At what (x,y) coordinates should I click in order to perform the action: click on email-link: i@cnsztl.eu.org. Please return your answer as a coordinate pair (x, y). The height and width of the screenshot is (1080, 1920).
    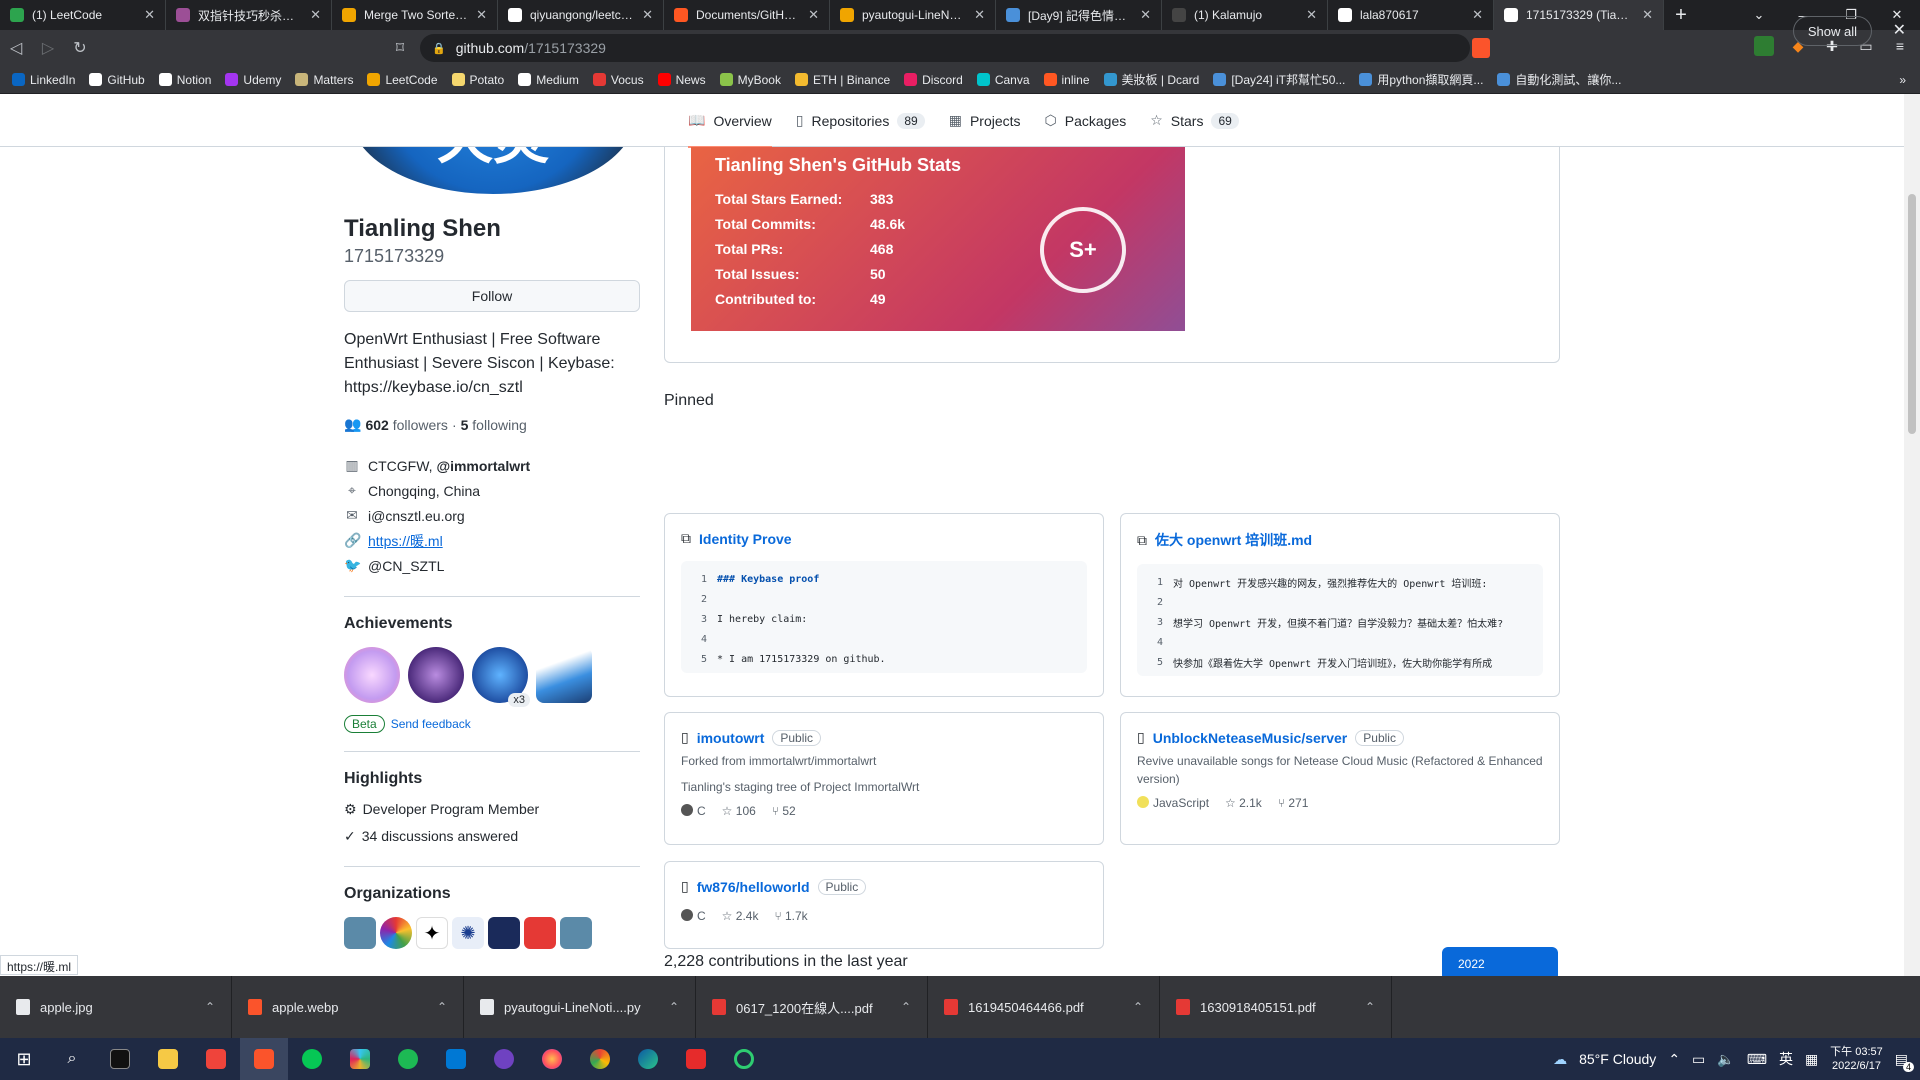
    Looking at the image, I should click on (416, 516).